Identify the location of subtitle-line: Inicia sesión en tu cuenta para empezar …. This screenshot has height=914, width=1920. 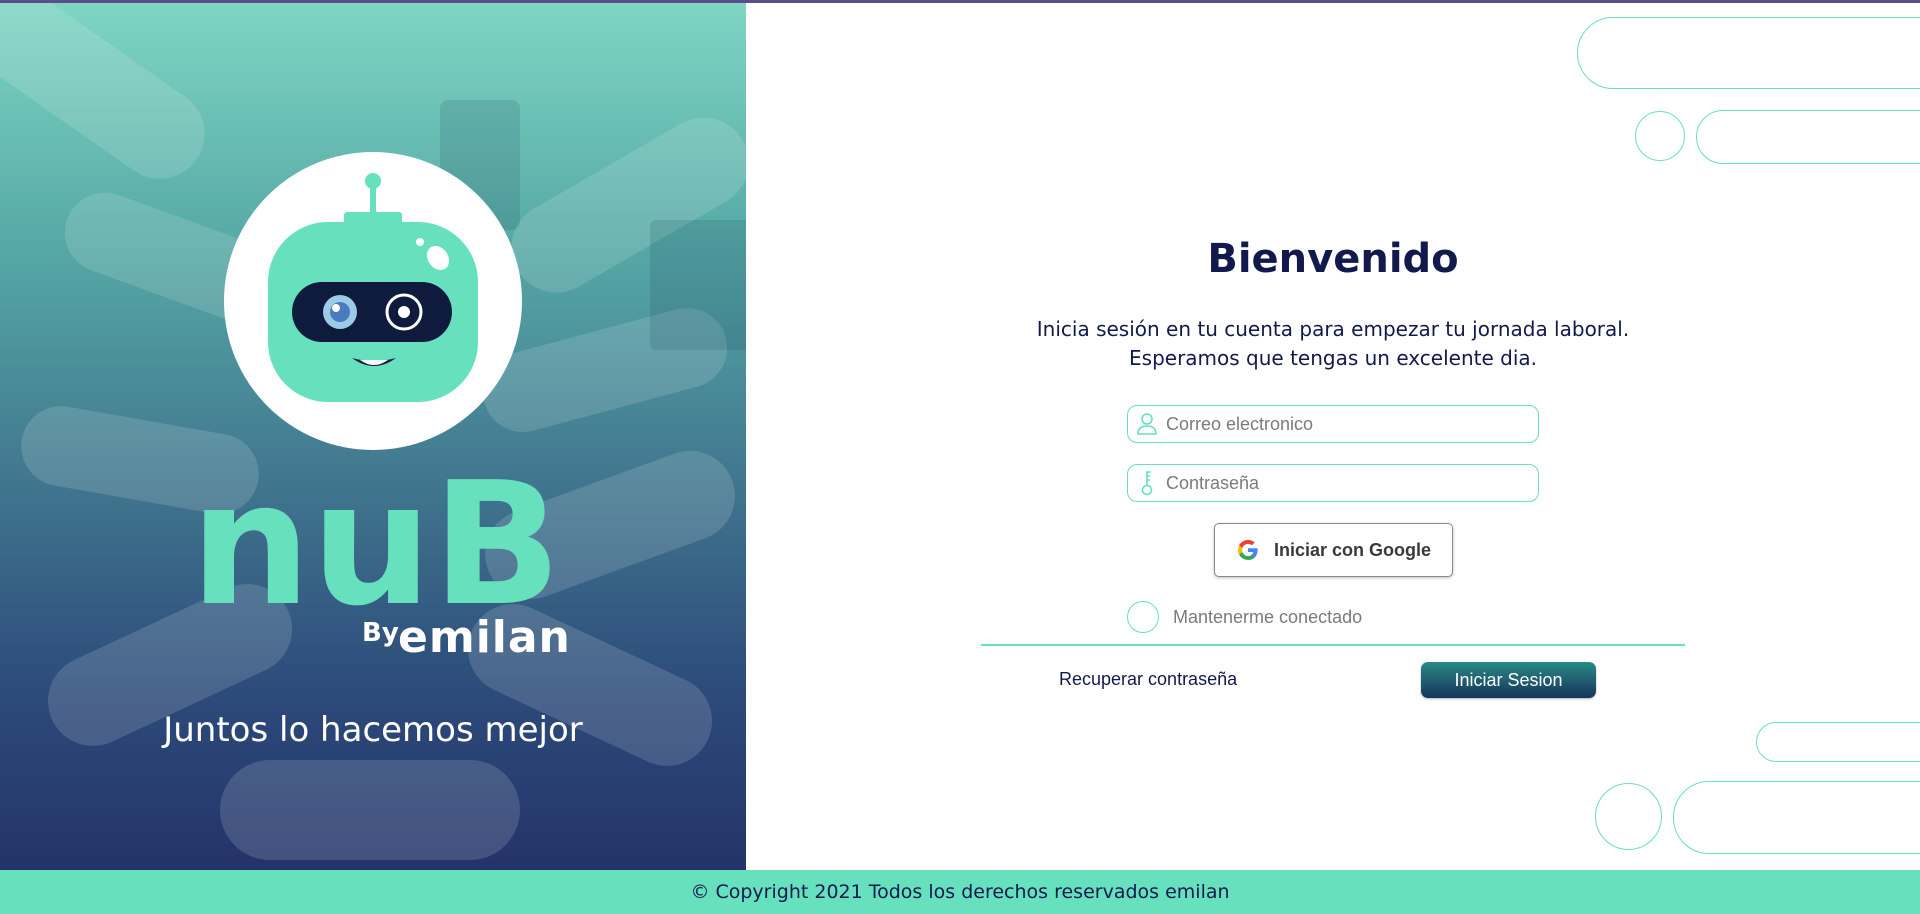
(1333, 329).